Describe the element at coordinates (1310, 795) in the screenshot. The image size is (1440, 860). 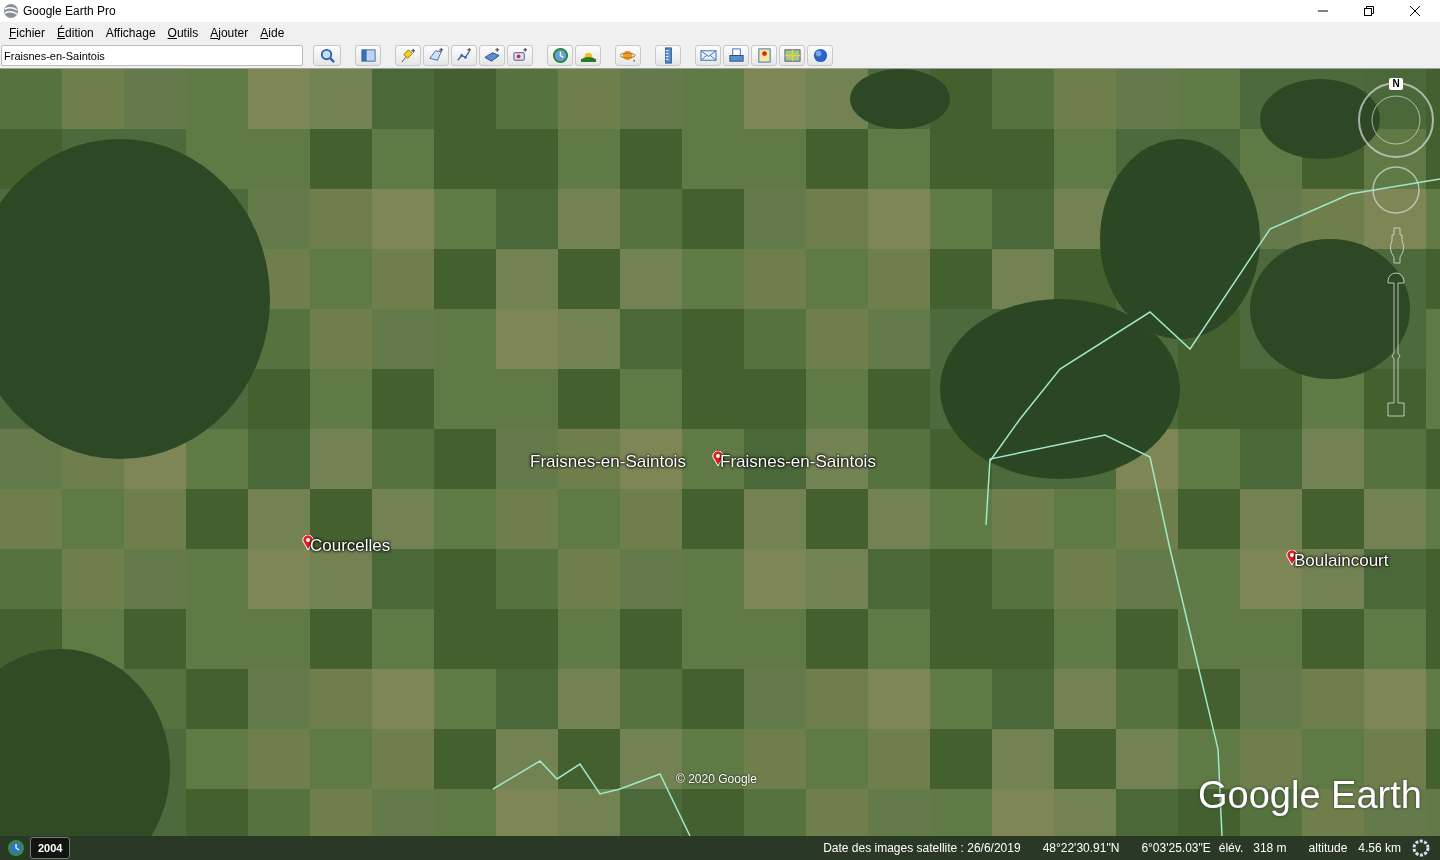
I see `logo-text: Google Earth` at that location.